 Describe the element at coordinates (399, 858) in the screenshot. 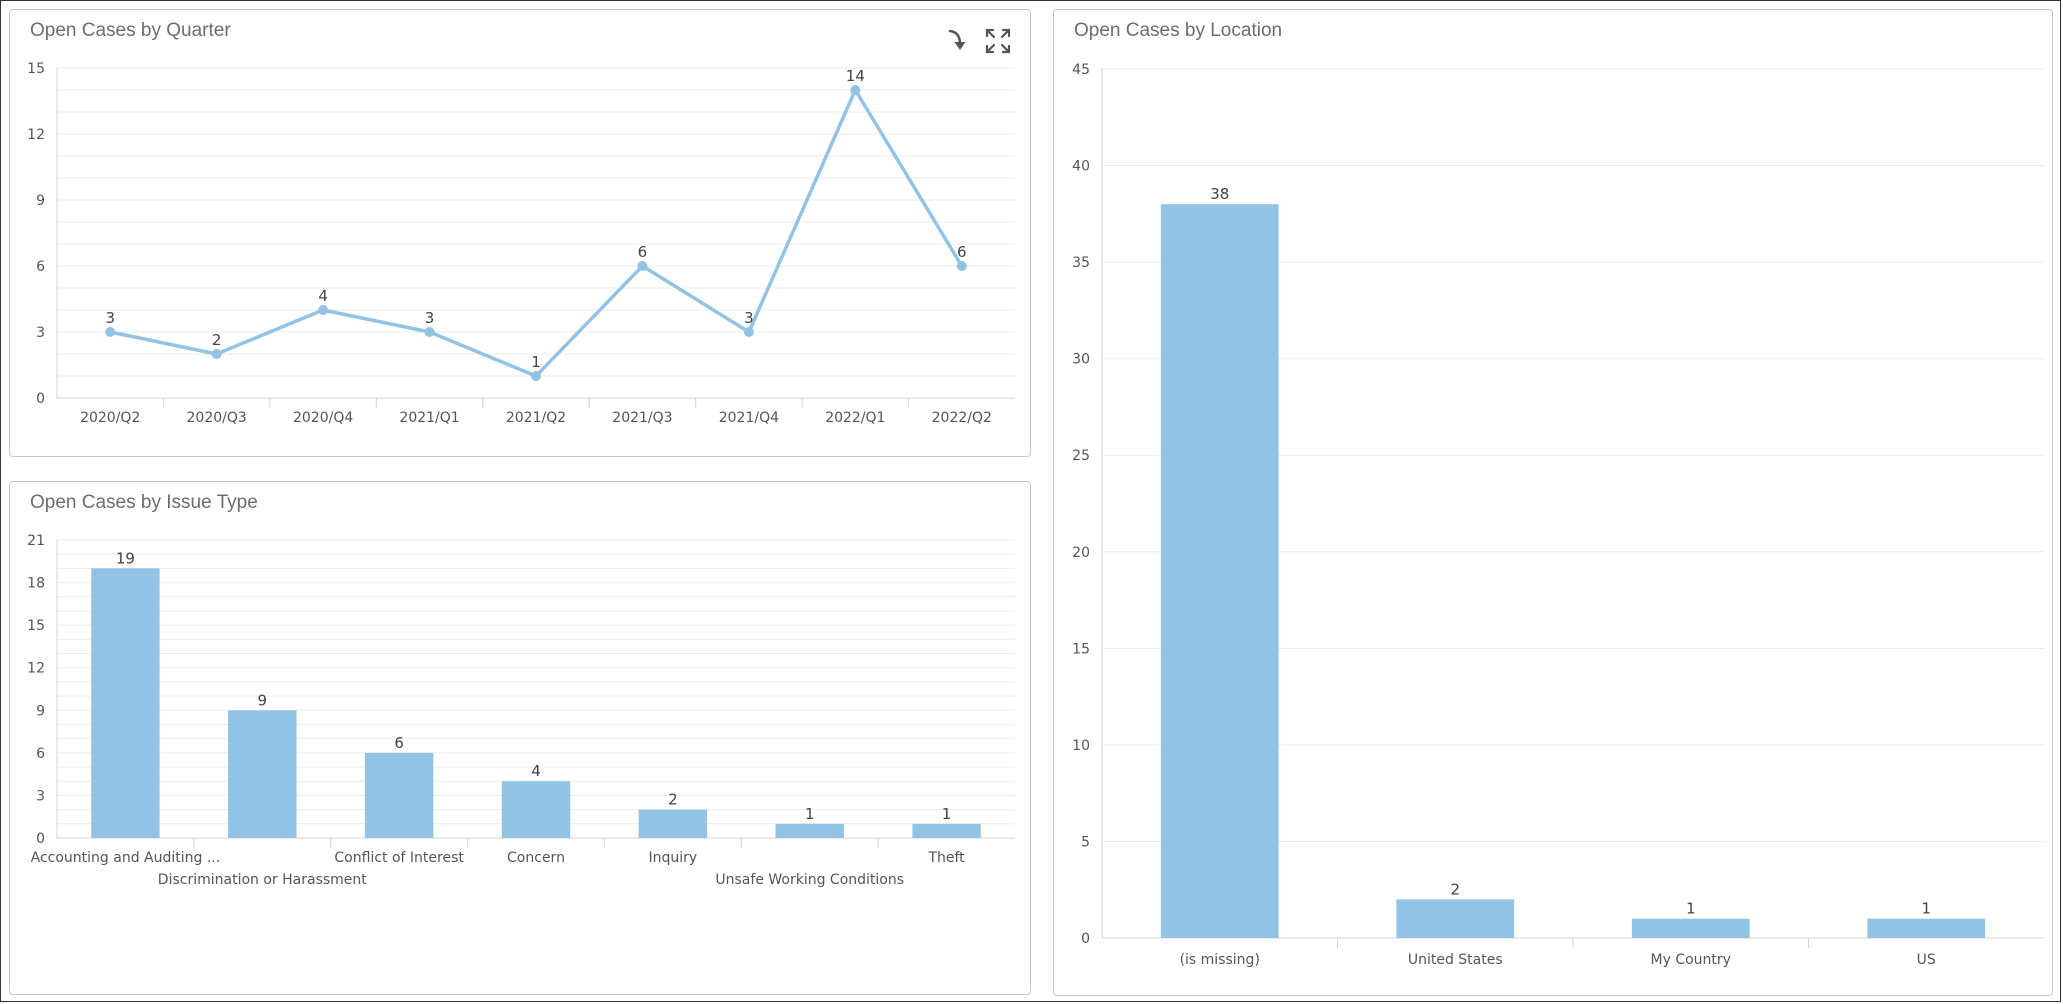

I see `x-tick-label: Conflict of Interest` at that location.